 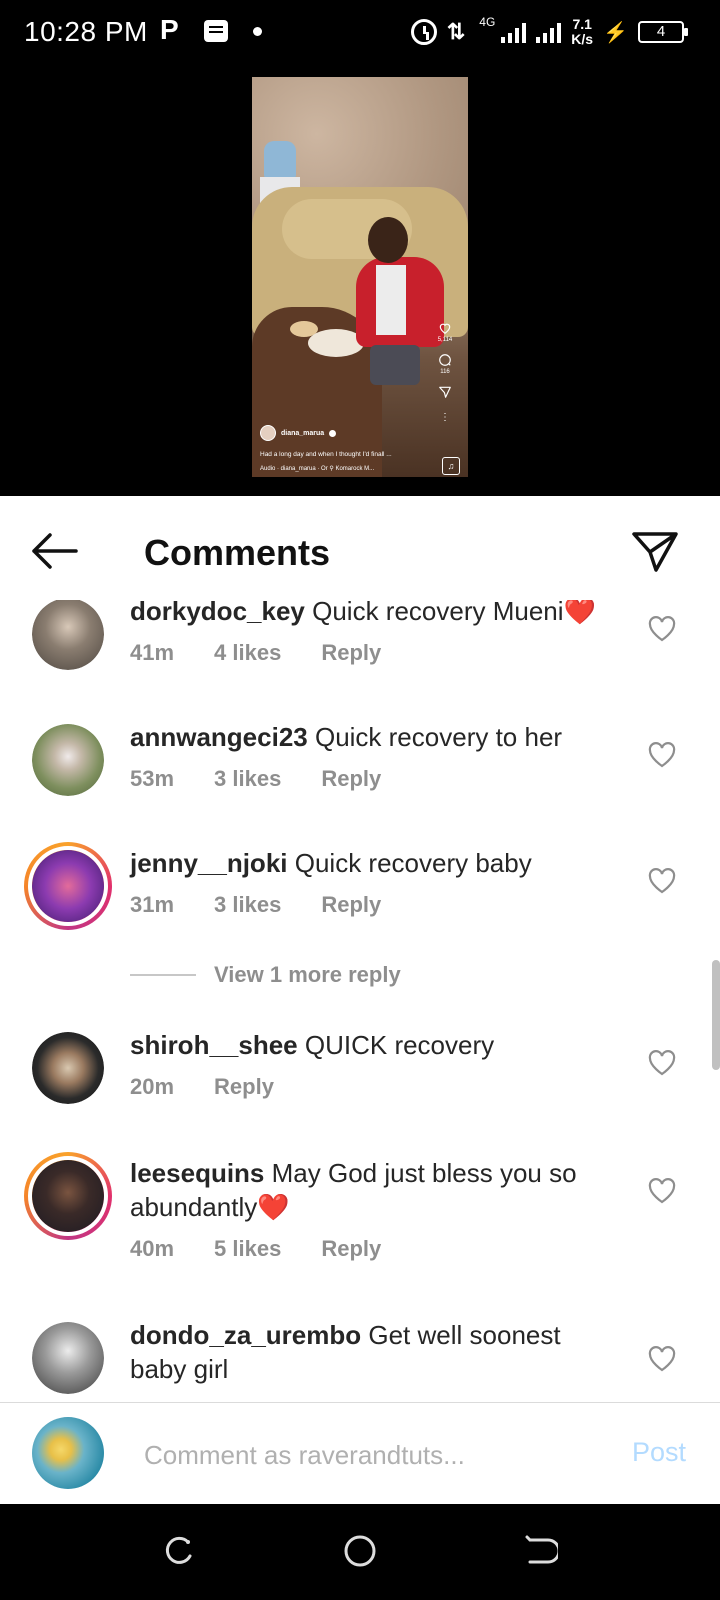 I want to click on home-icon, so click(x=360, y=1551).